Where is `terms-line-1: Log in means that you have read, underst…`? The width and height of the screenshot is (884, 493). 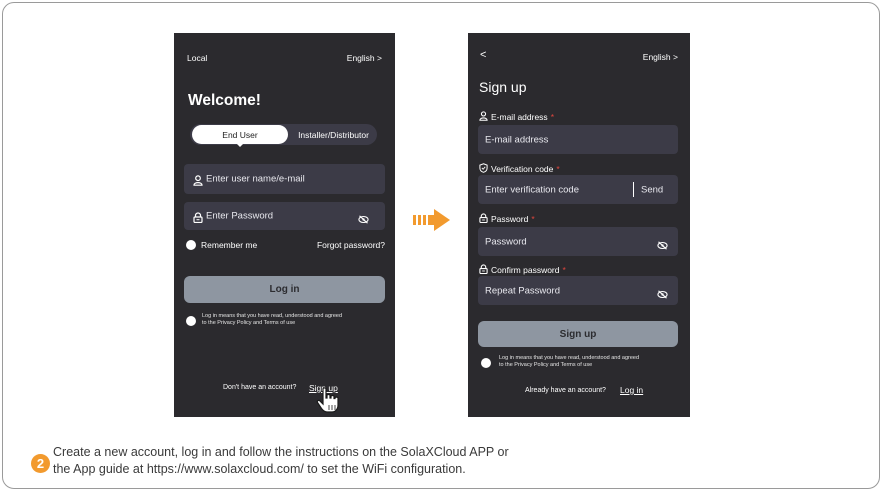
terms-line-1: Log in means that you have read, underst… is located at coordinates (272, 316).